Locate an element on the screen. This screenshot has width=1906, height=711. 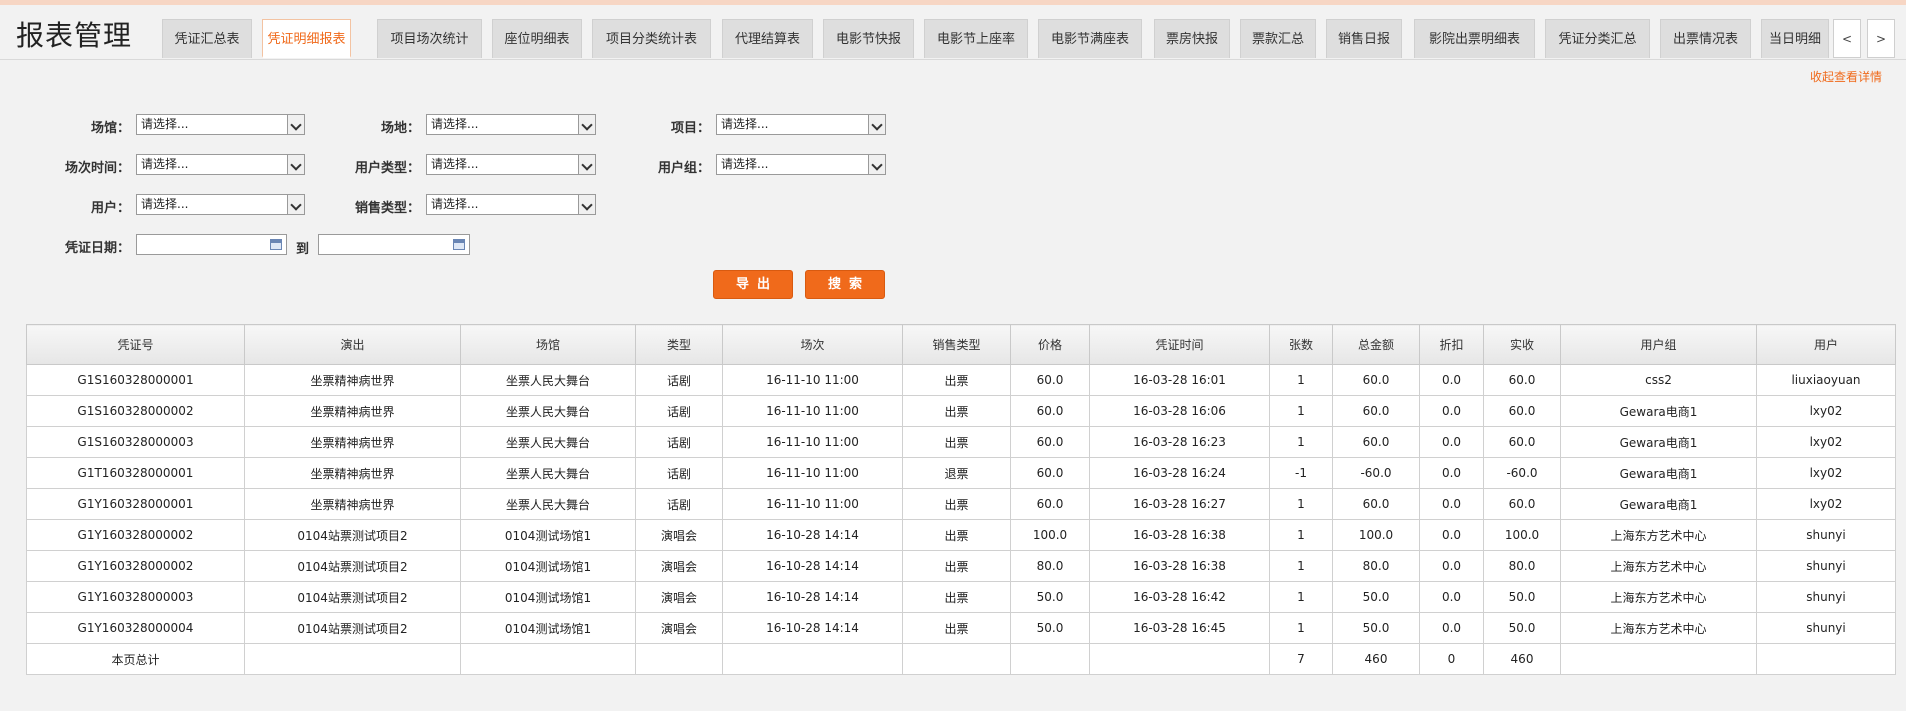
export-button: 导出 is located at coordinates (753, 284).